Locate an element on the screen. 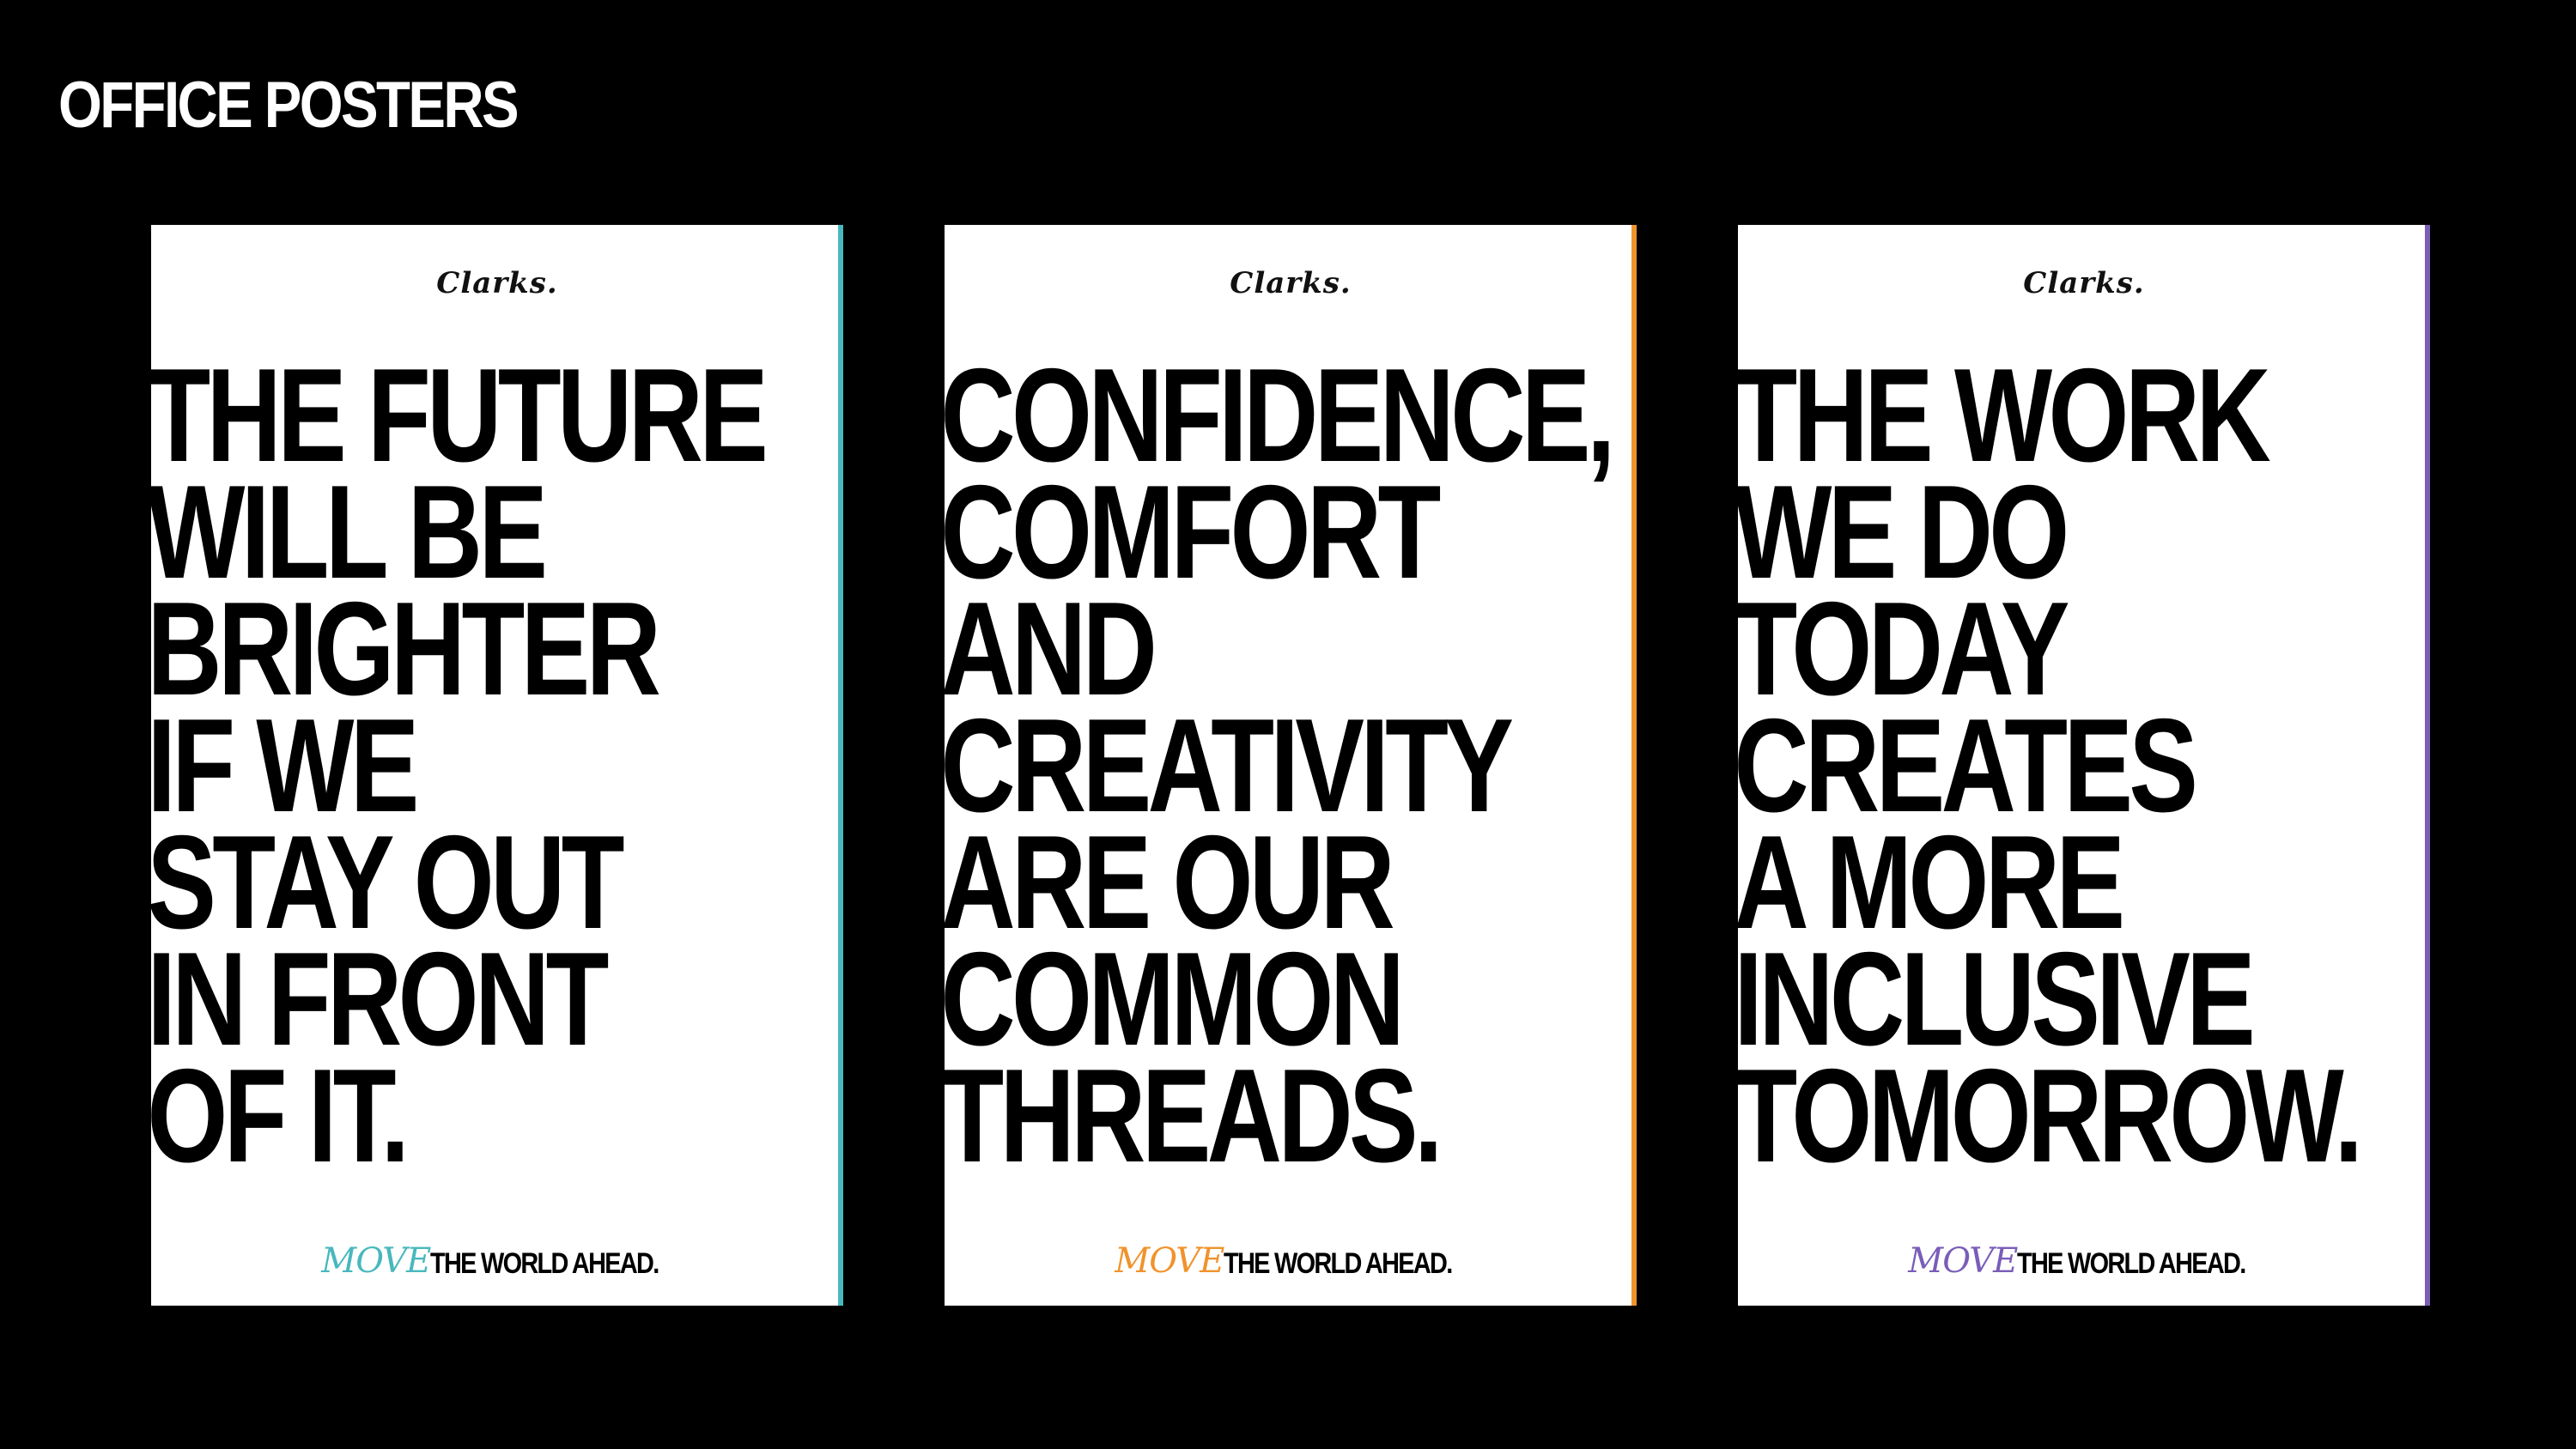 This screenshot has width=2576, height=1449. headline-line: THREADS. is located at coordinates (1194, 1115).